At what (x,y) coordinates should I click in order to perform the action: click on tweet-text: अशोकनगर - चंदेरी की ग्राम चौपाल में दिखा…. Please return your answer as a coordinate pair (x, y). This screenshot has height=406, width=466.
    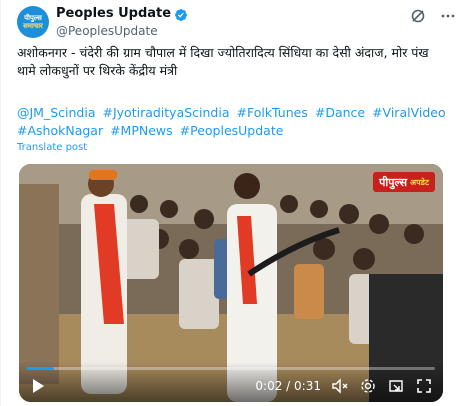
    Looking at the image, I should click on (223, 61).